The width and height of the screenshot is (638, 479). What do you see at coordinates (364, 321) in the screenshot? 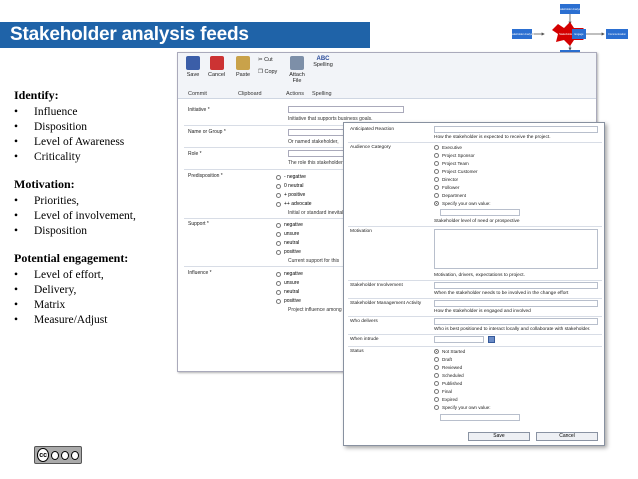
I see `who-delivers-label: Who delivers` at bounding box center [364, 321].